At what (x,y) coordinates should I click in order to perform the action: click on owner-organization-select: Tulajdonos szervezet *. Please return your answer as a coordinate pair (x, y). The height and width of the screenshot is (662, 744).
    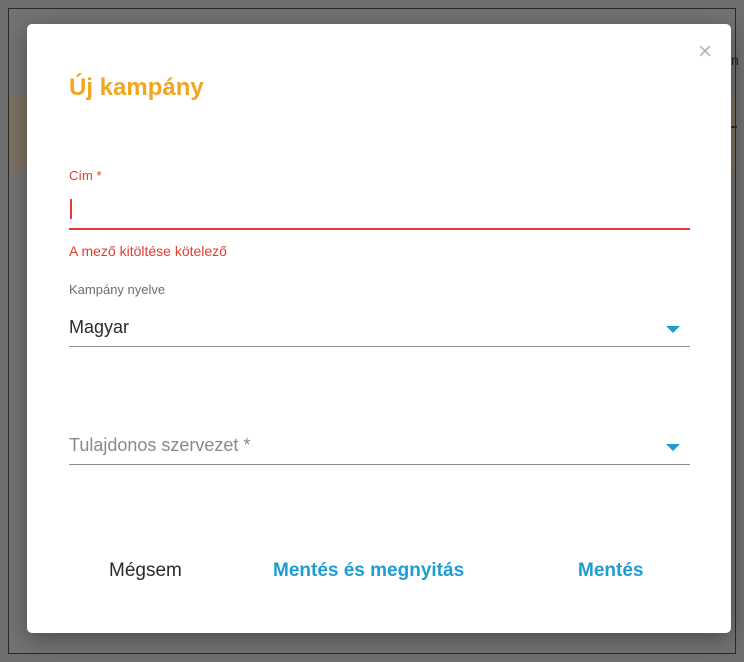
    Looking at the image, I should click on (379, 446).